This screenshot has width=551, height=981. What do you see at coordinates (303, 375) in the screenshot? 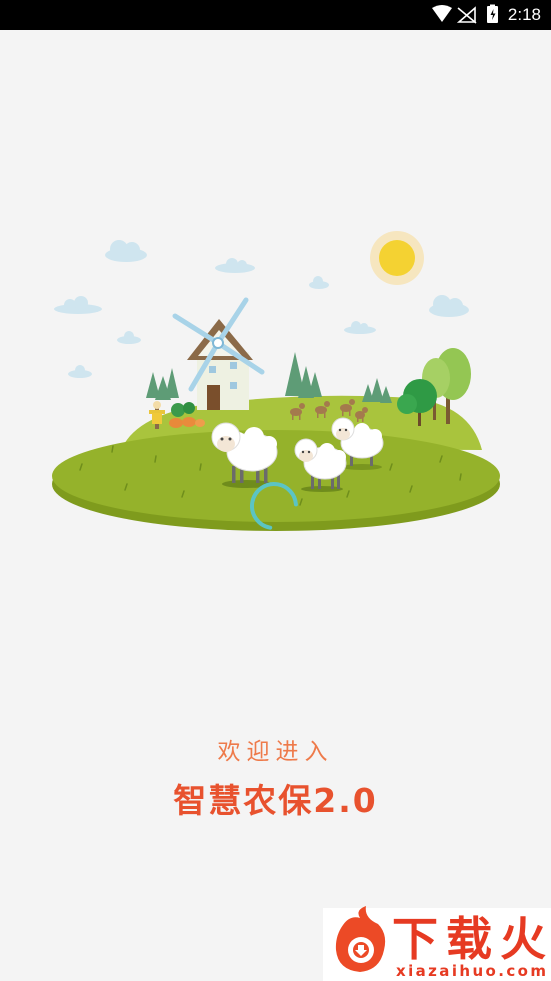
I see `pine-trees-middle` at bounding box center [303, 375].